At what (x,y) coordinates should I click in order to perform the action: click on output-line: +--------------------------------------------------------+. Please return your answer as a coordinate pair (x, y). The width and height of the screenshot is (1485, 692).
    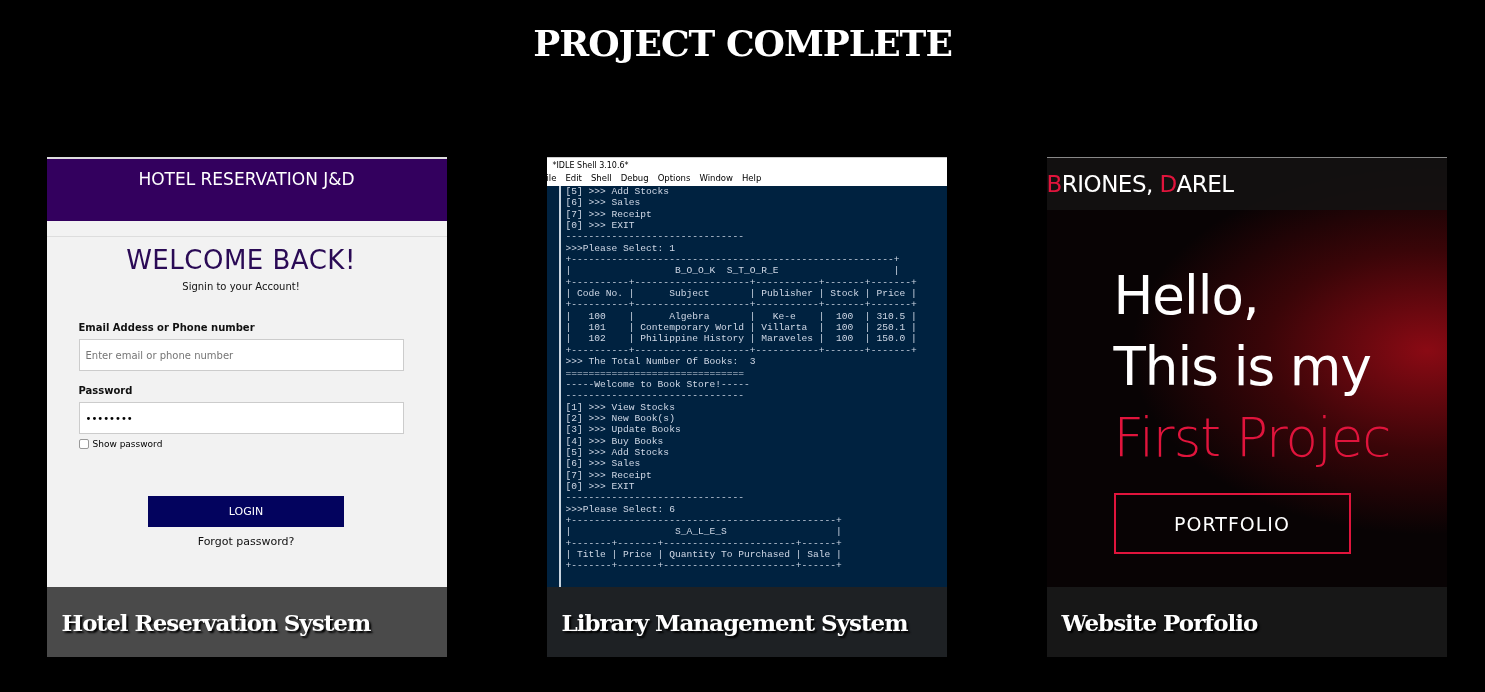
    Looking at the image, I should click on (733, 260).